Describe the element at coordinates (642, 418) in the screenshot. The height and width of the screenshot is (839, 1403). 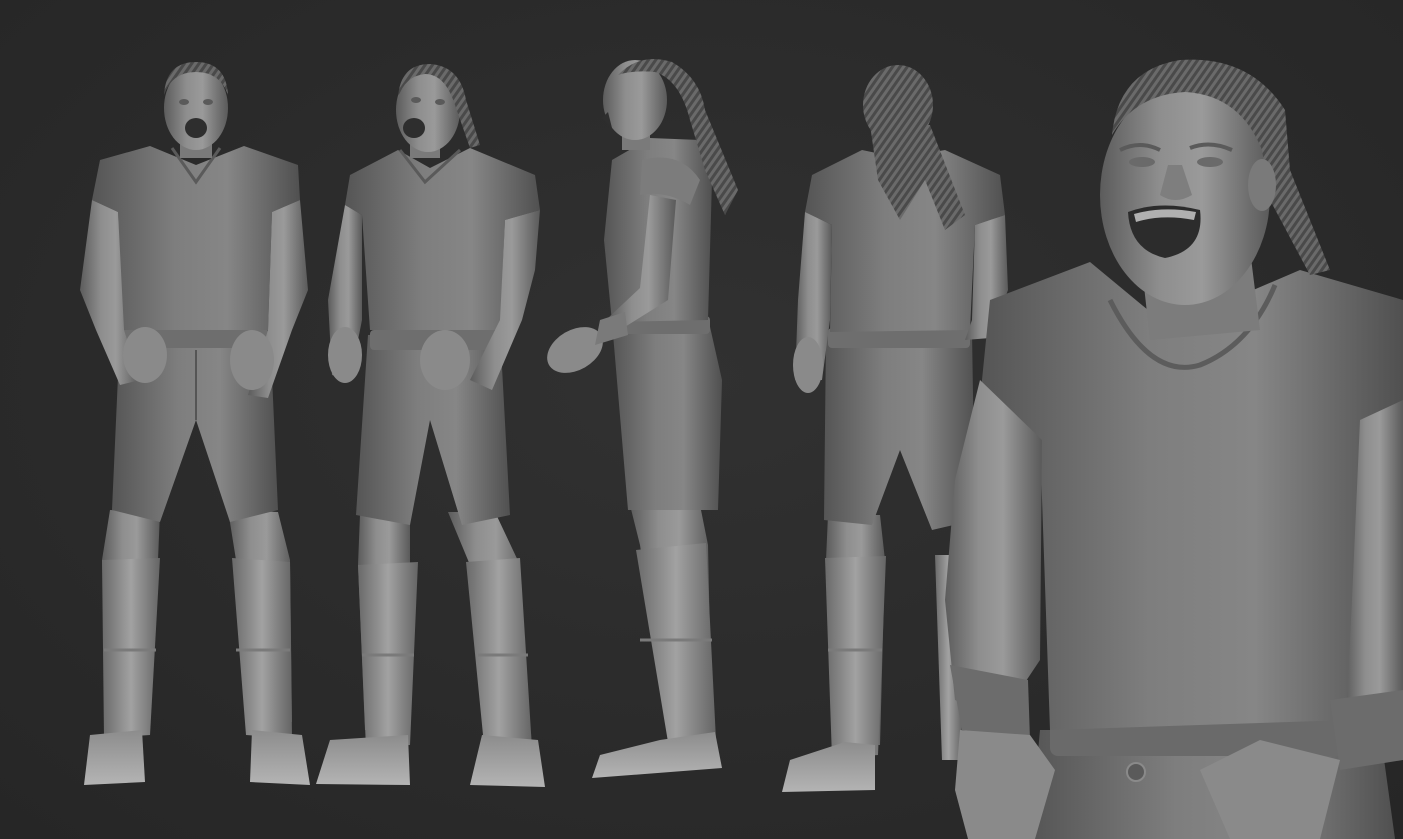
I see `figure-side-view` at that location.